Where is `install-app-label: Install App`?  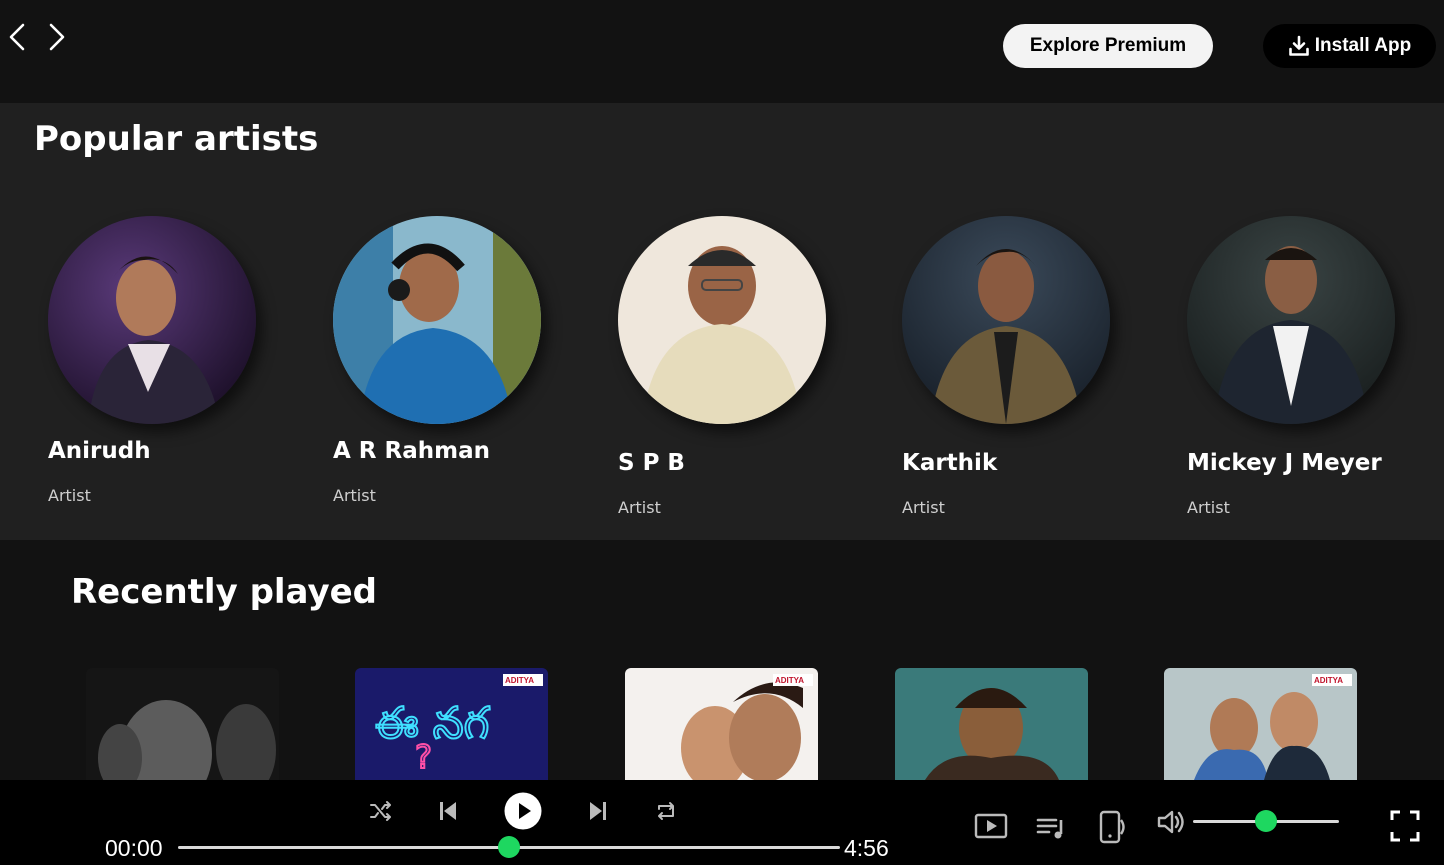 install-app-label: Install App is located at coordinates (1363, 45).